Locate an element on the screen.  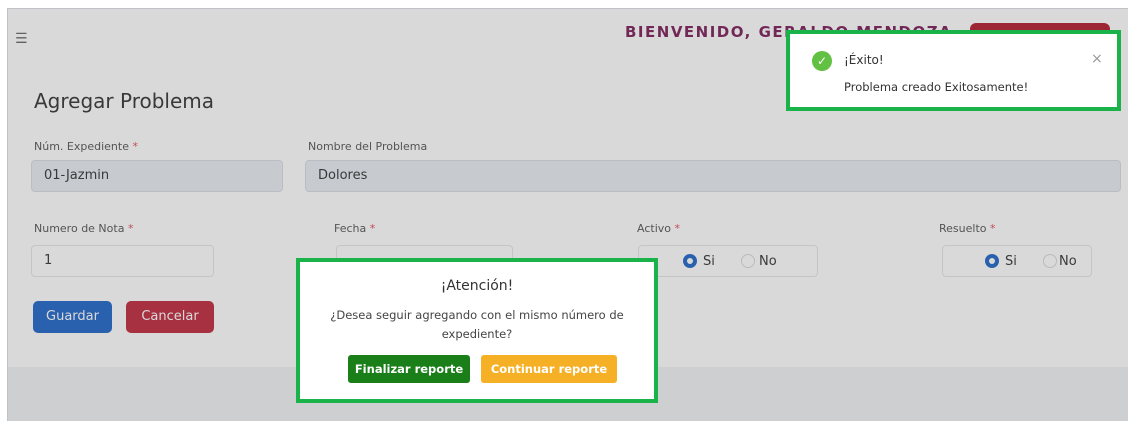
check-circle-icon: ✓ is located at coordinates (822, 61).